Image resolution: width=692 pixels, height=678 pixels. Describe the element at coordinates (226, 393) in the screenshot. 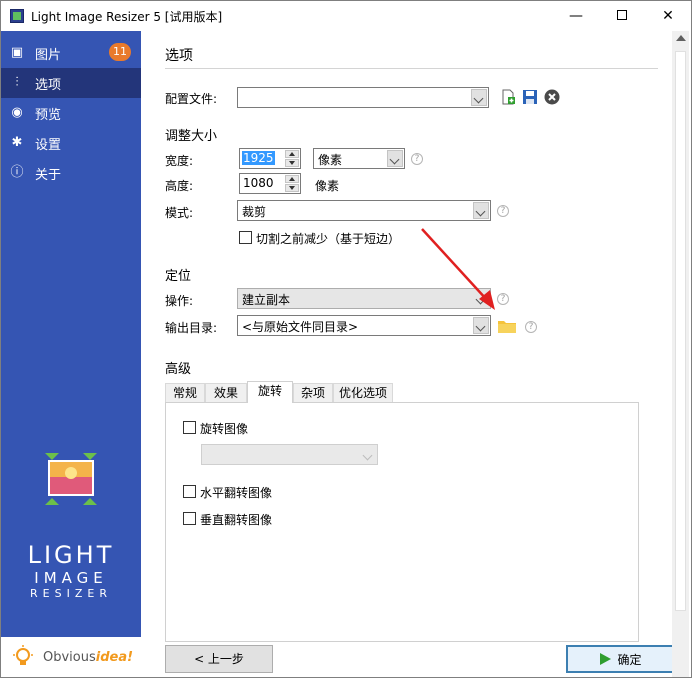

I see `tab-effects: 效果` at that location.